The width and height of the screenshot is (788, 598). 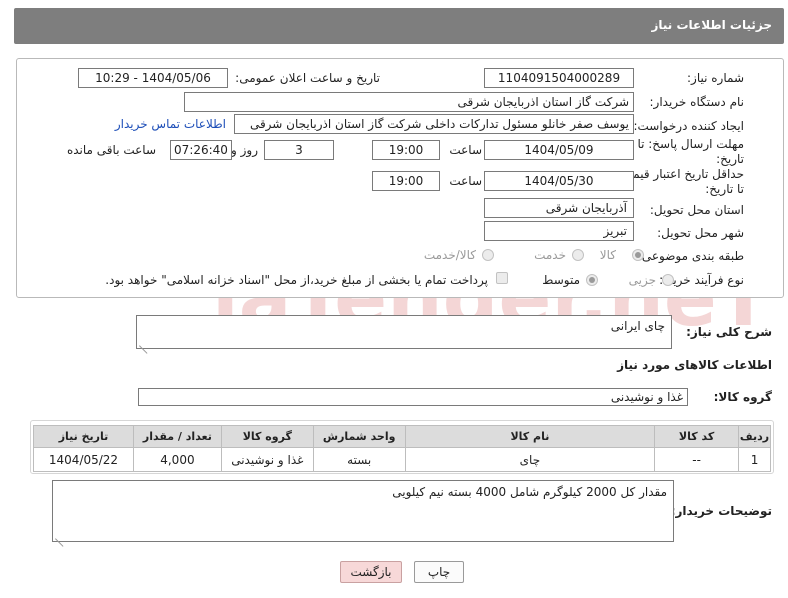 What do you see at coordinates (530, 459) in the screenshot?
I see `cell-item-name: چای` at bounding box center [530, 459].